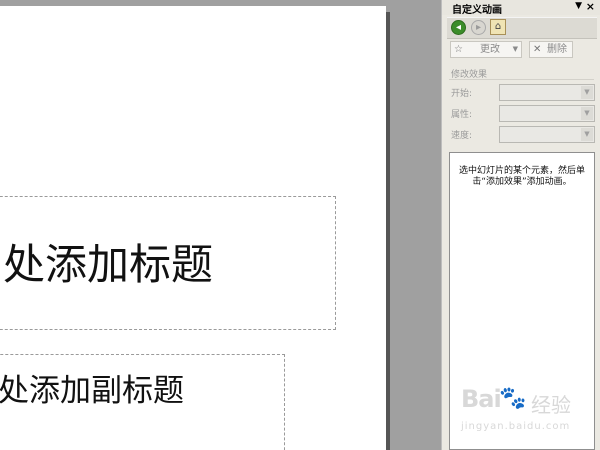  I want to click on delete-icon: ✕, so click(537, 49).